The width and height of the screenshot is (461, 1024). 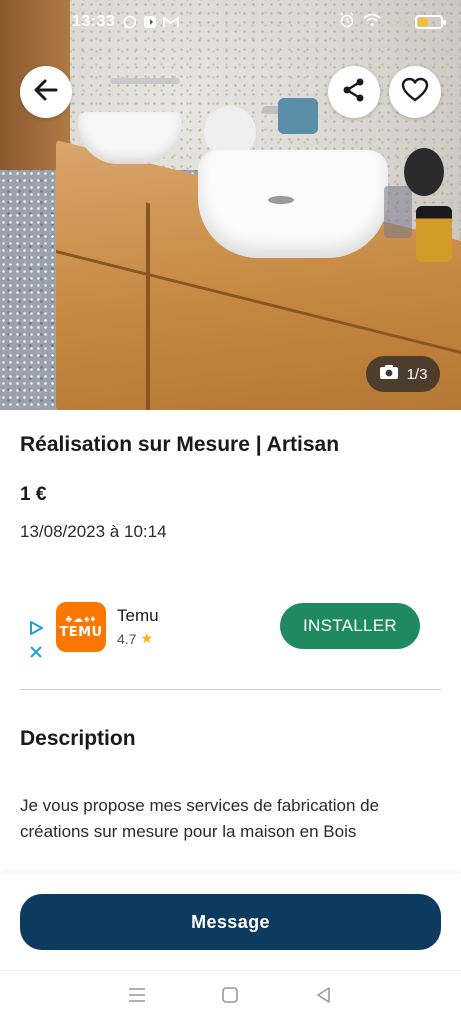 I want to click on sponsored-ad: ♣☁♠♦ TEMU Temu 4.7 ★ INSTALLER, so click(x=230, y=631).